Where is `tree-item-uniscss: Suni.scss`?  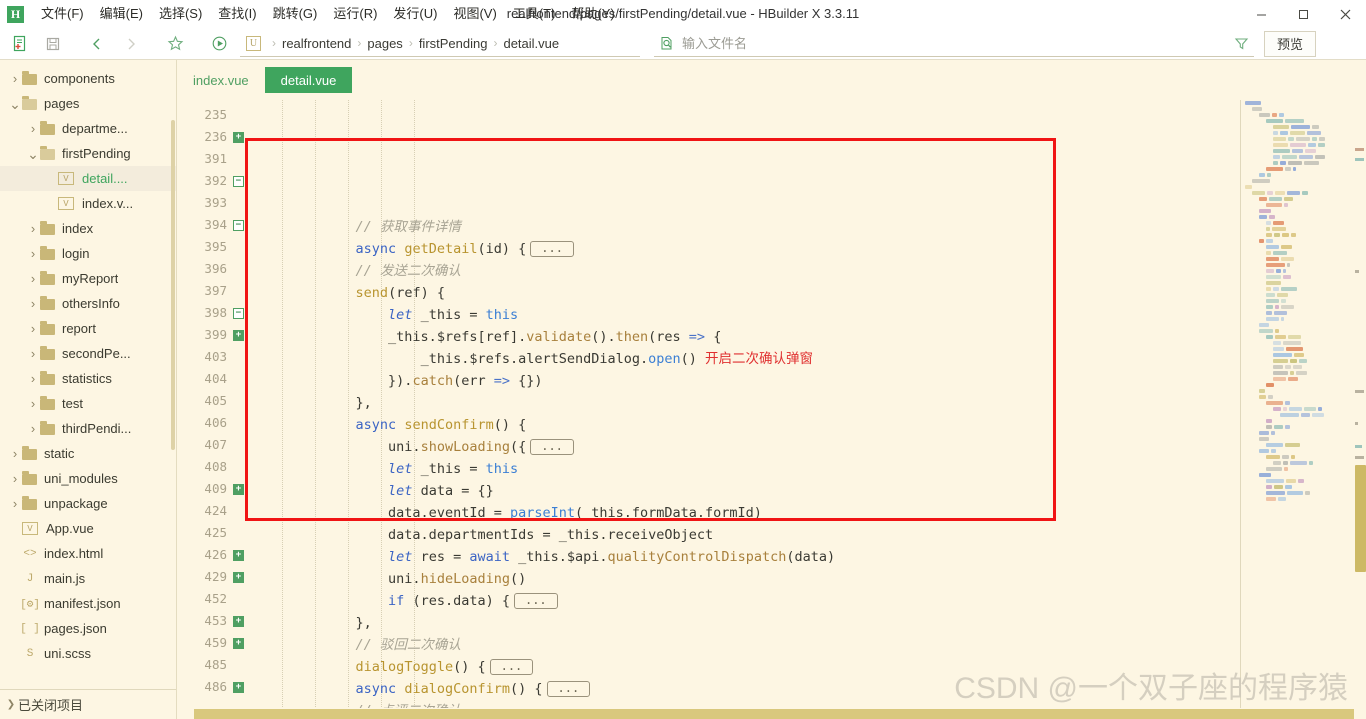 tree-item-uniscss: Suni.scss is located at coordinates (88, 653).